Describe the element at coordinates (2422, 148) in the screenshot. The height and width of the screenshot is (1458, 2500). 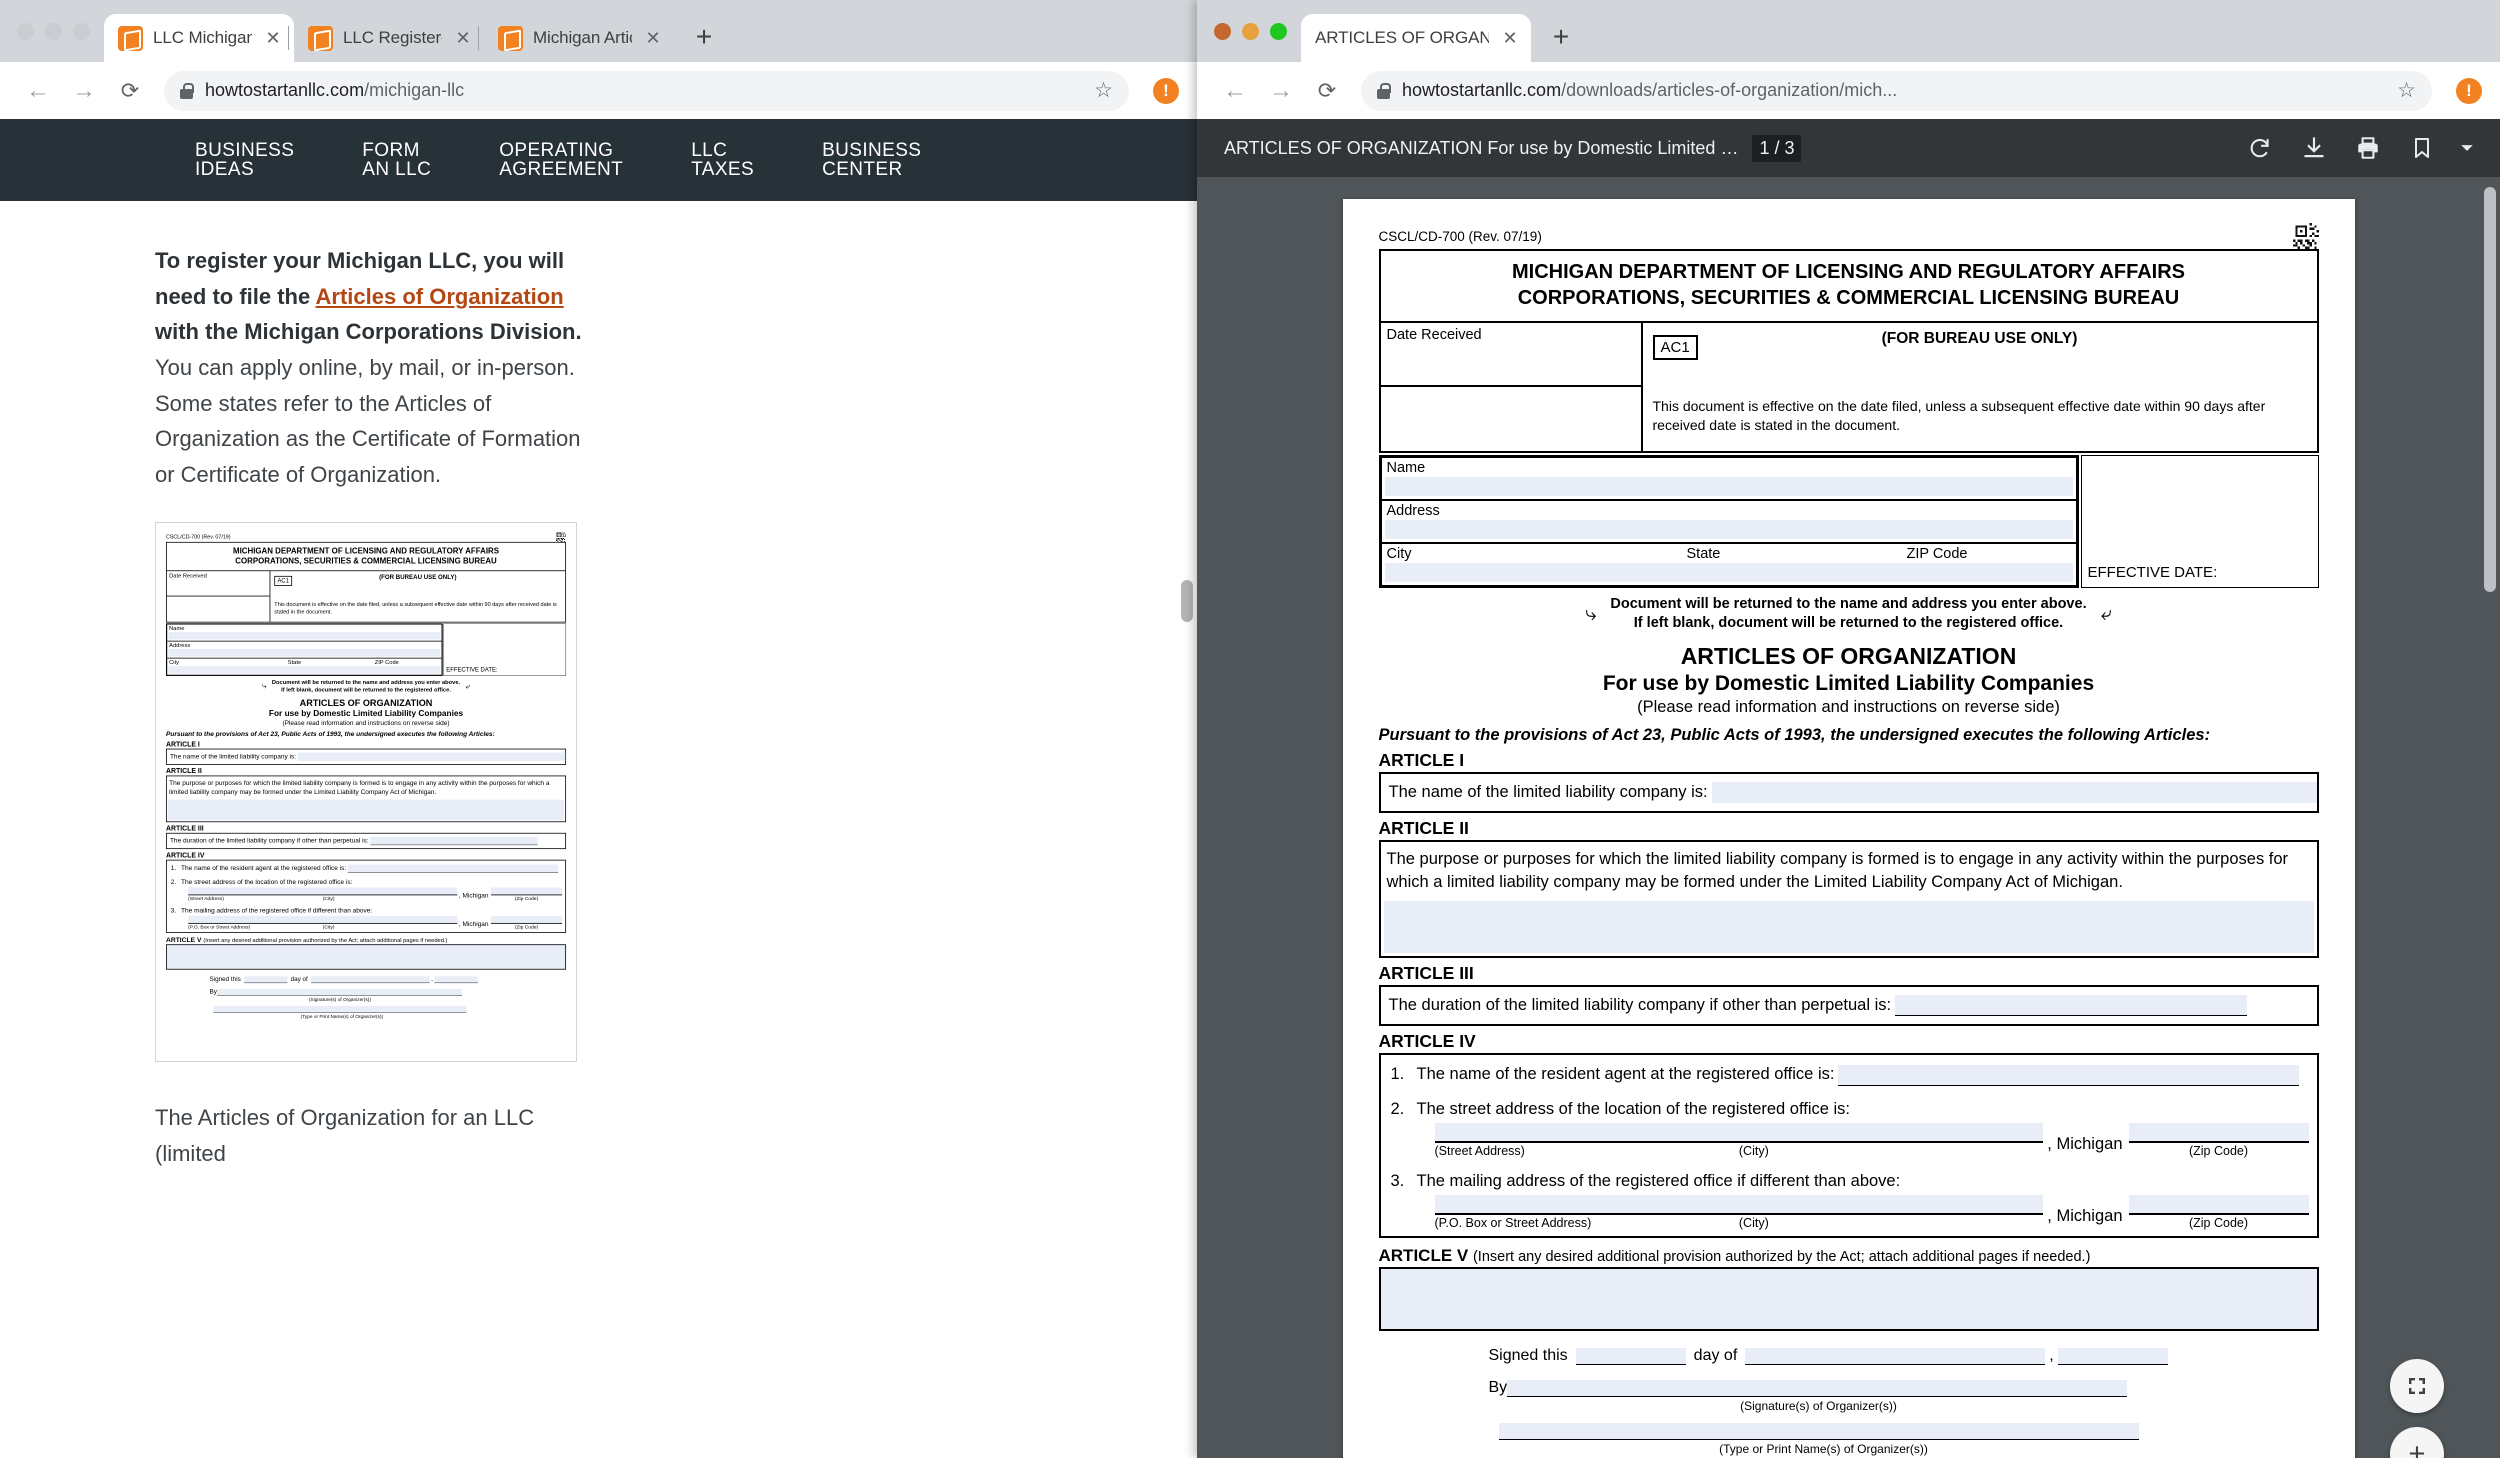
I see `bookmark-icon` at that location.